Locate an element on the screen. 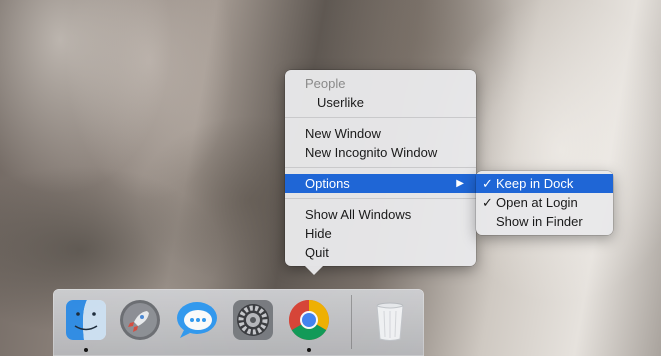  open-at-login-label: Open at Login is located at coordinates (537, 202).